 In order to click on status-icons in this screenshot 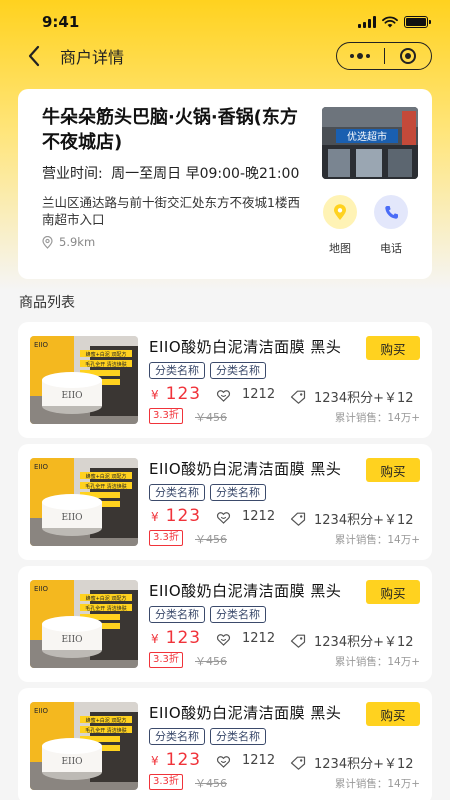, I will do `click(394, 22)`.